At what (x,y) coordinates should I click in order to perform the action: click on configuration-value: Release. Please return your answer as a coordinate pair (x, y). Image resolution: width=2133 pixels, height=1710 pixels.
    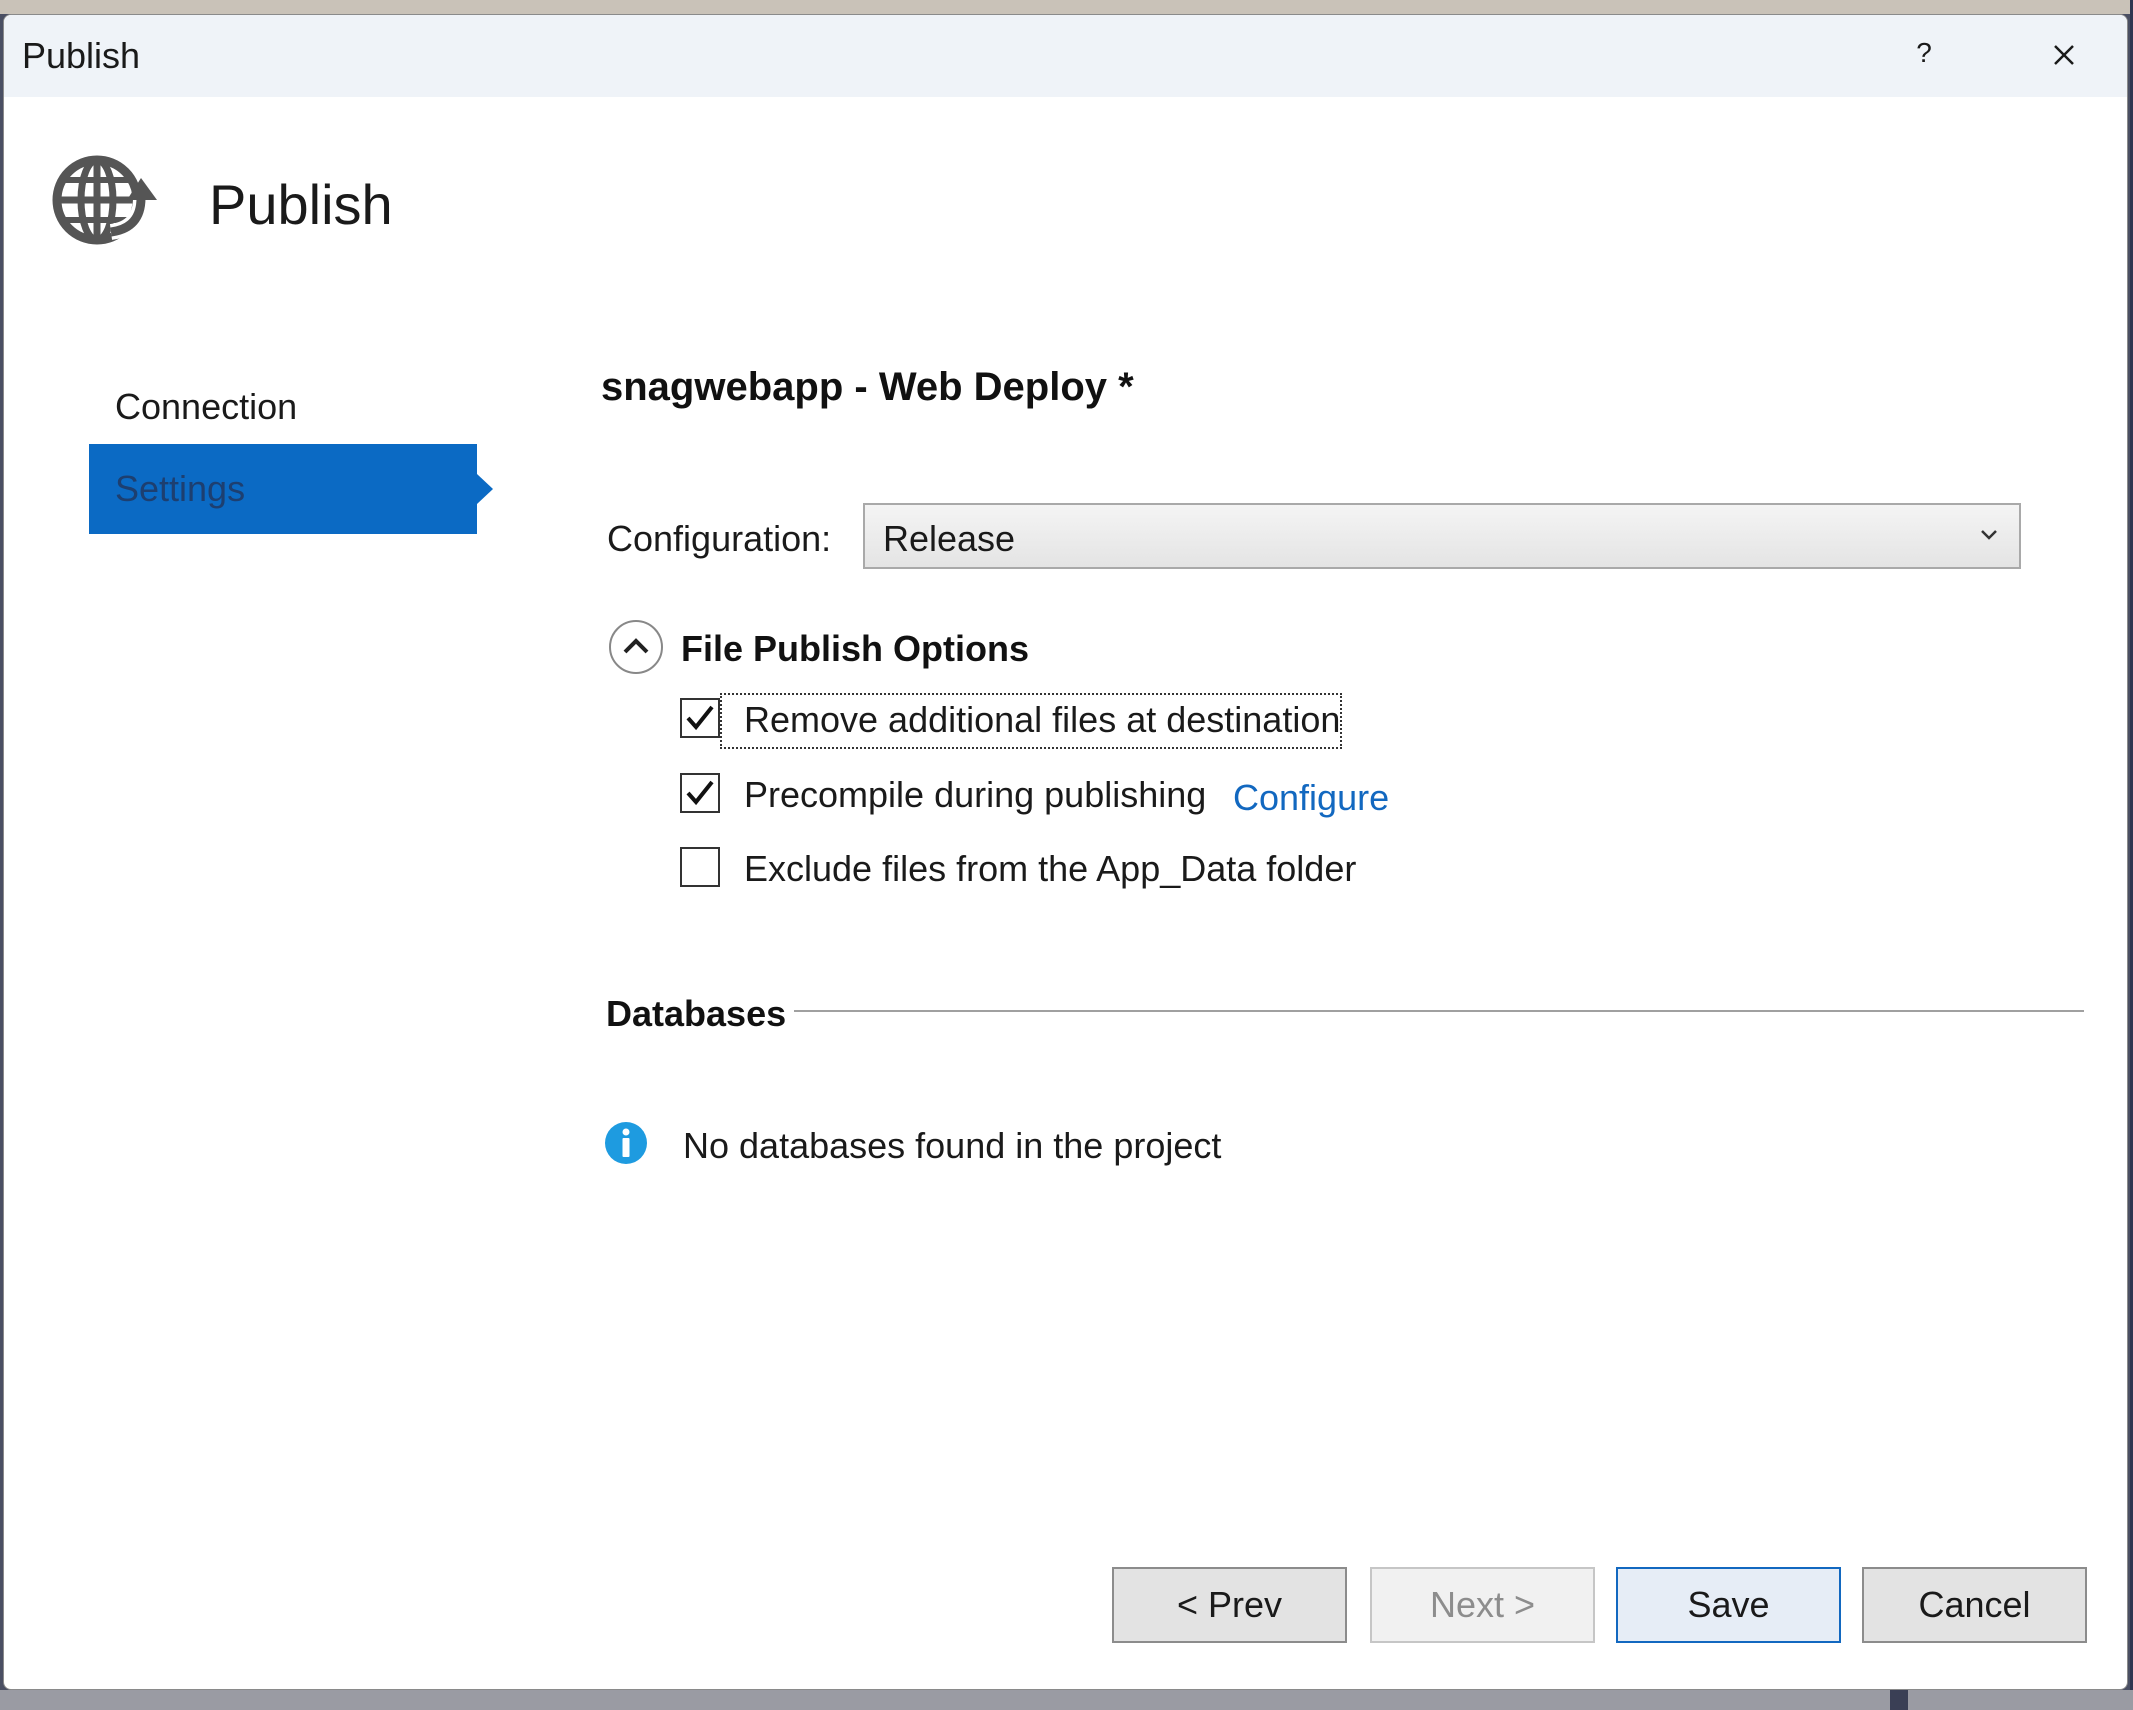
    Looking at the image, I should click on (949, 538).